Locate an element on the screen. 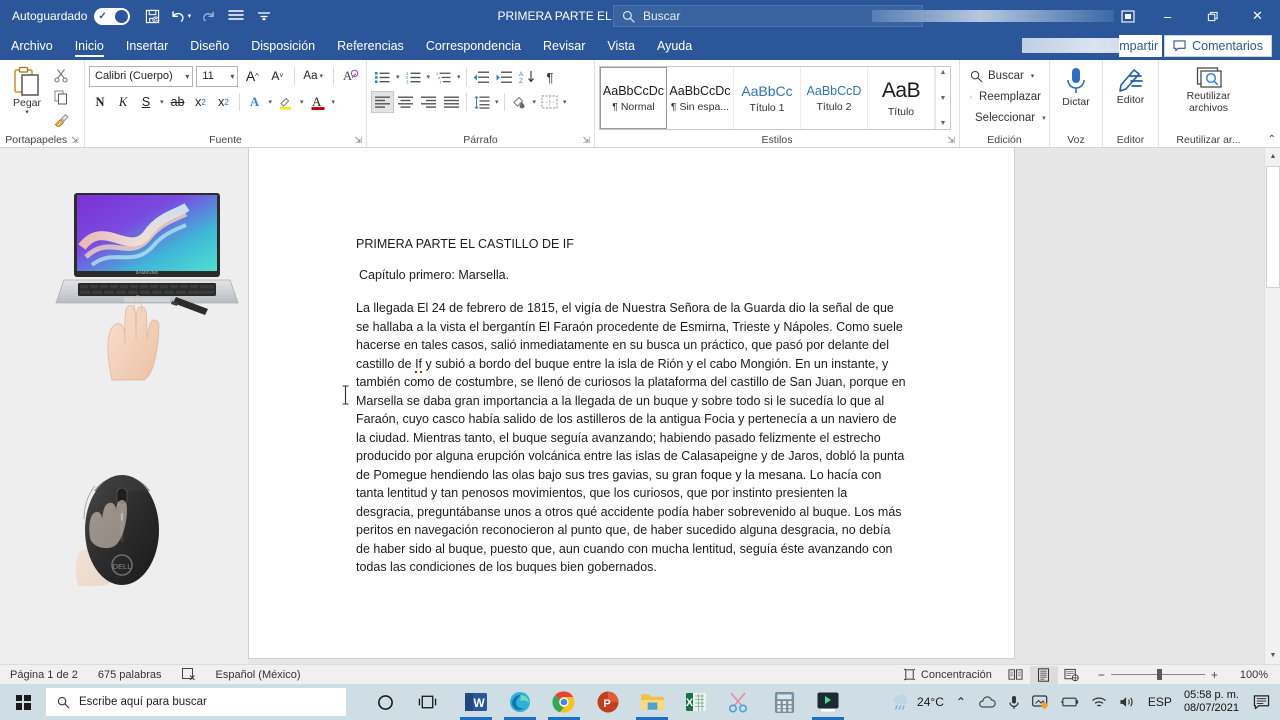 This screenshot has width=1280, height=720. align-left-button is located at coordinates (382, 102).